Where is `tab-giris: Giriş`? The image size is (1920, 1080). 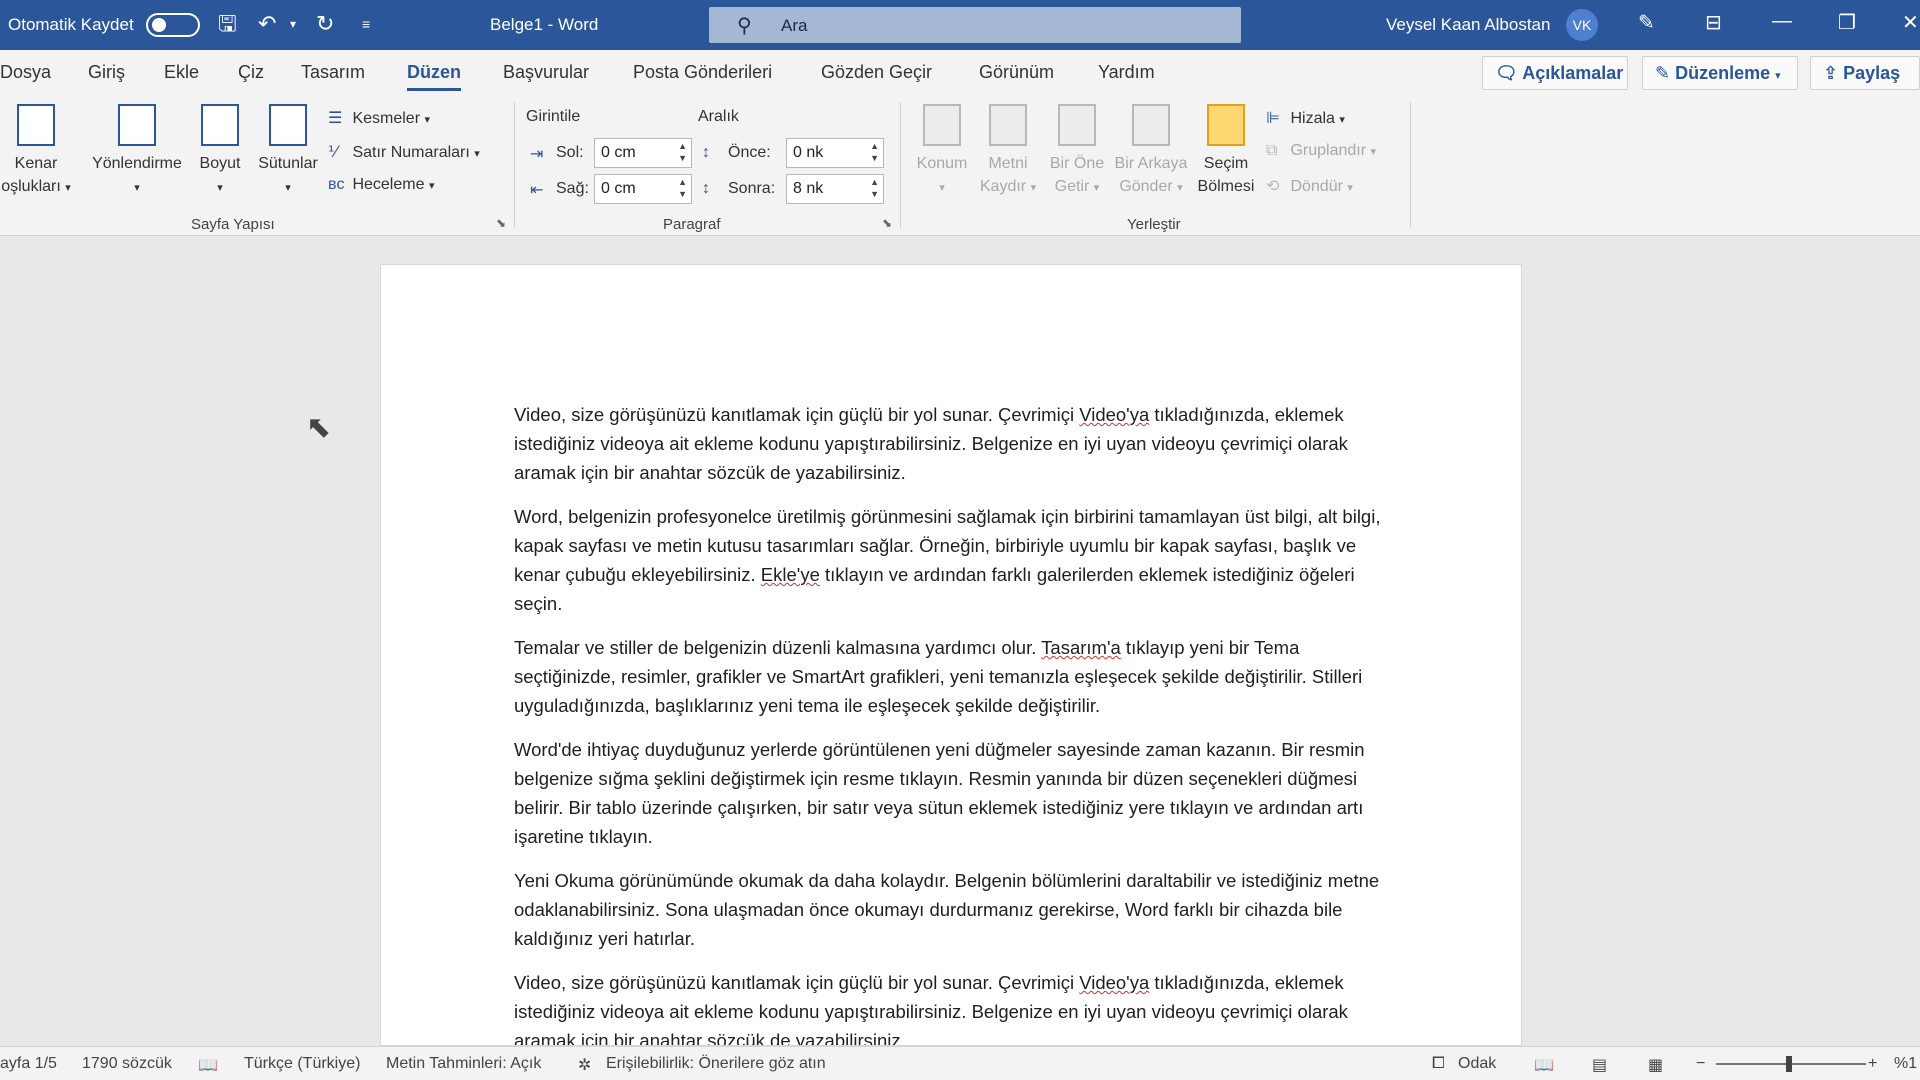
tab-giris: Giriş is located at coordinates (106, 72).